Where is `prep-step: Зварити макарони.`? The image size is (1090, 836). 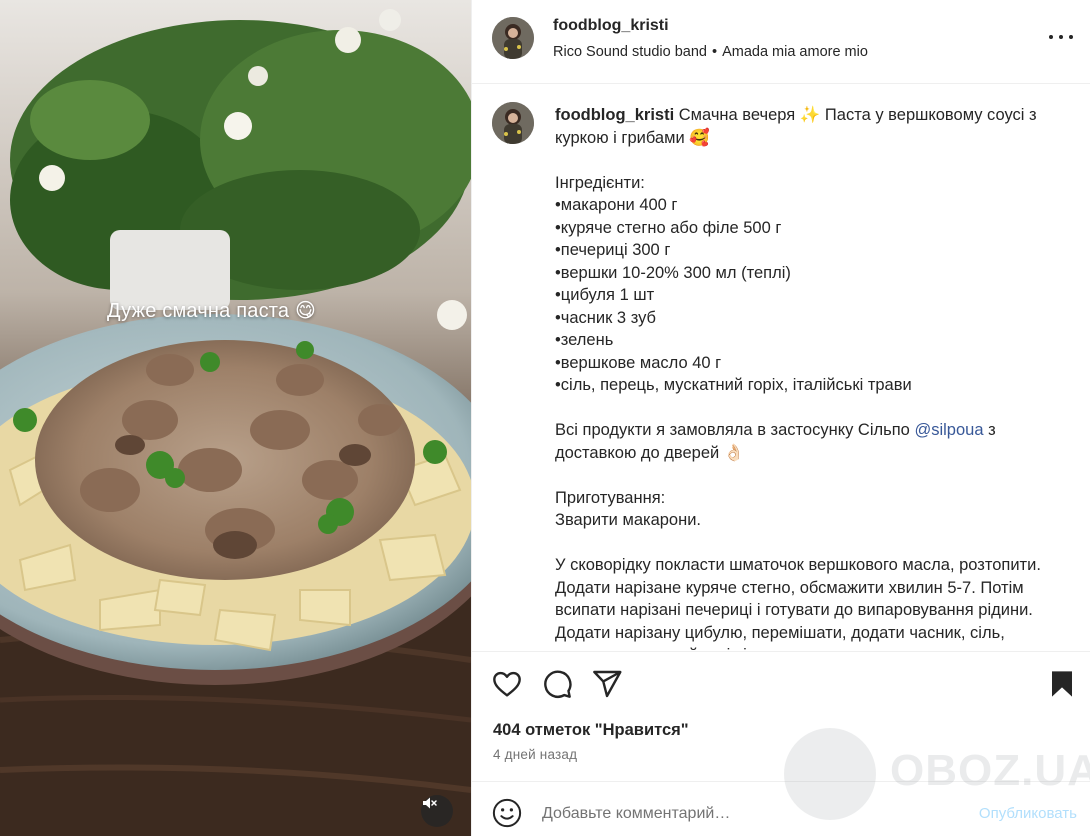
prep-step: Зварити макарони. is located at coordinates (628, 520).